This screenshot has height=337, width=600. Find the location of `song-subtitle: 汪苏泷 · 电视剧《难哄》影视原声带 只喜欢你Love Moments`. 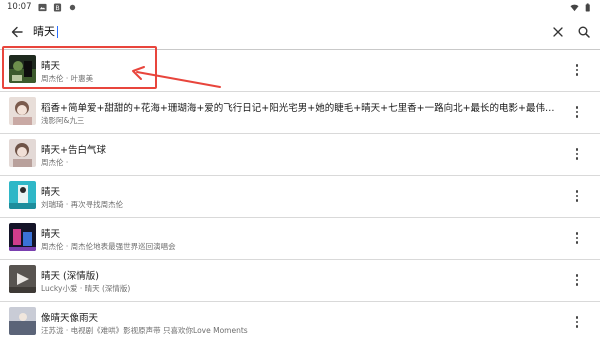

song-subtitle: 汪苏泷 · 电视剧《难哄》影视原声带 只喜欢你Love Moments is located at coordinates (144, 330).